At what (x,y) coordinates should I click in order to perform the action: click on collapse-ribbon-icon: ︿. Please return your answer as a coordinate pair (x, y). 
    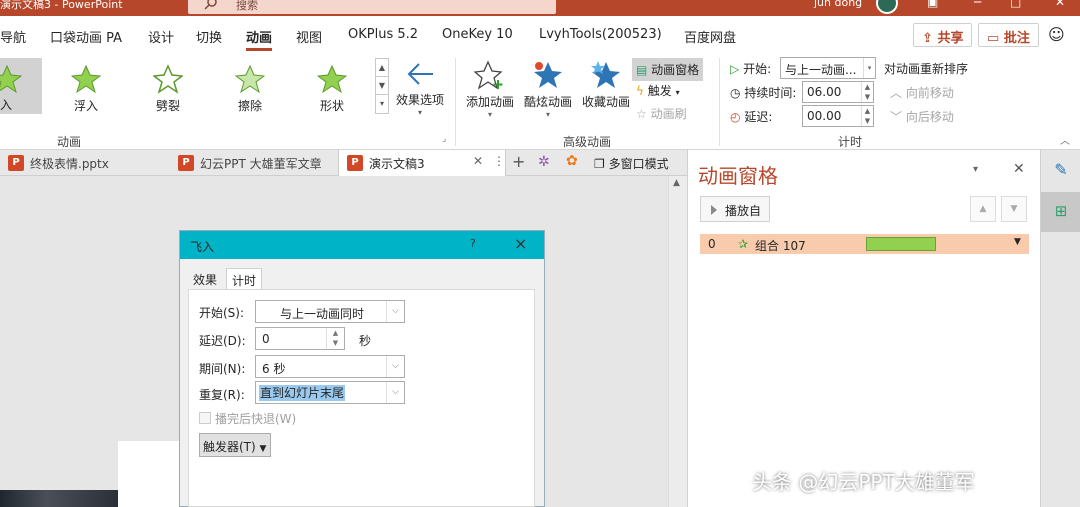
    Looking at the image, I should click on (1065, 139).